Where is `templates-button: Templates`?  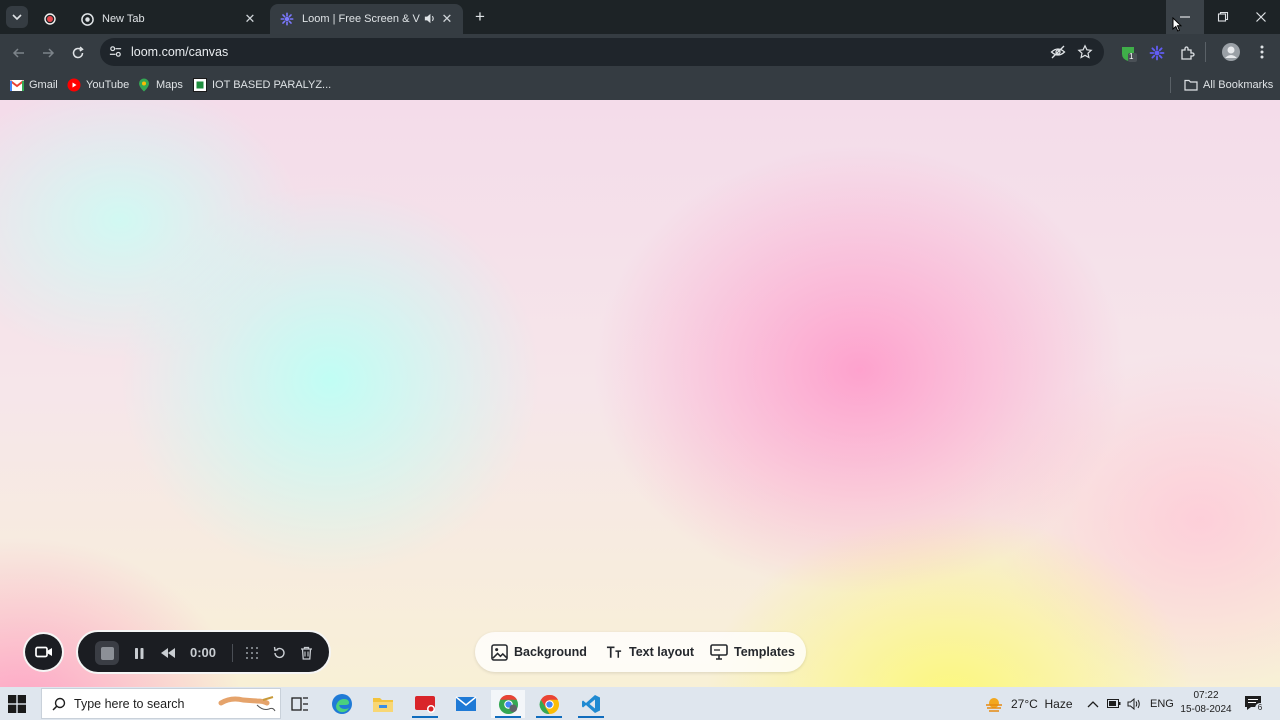 templates-button: Templates is located at coordinates (752, 652).